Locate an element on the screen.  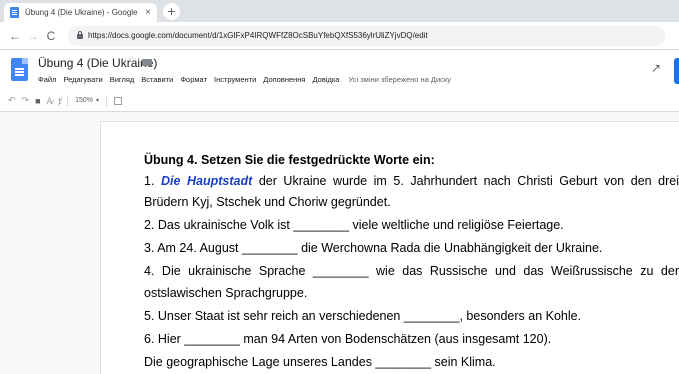
menu-help: Довідка is located at coordinates (326, 79).